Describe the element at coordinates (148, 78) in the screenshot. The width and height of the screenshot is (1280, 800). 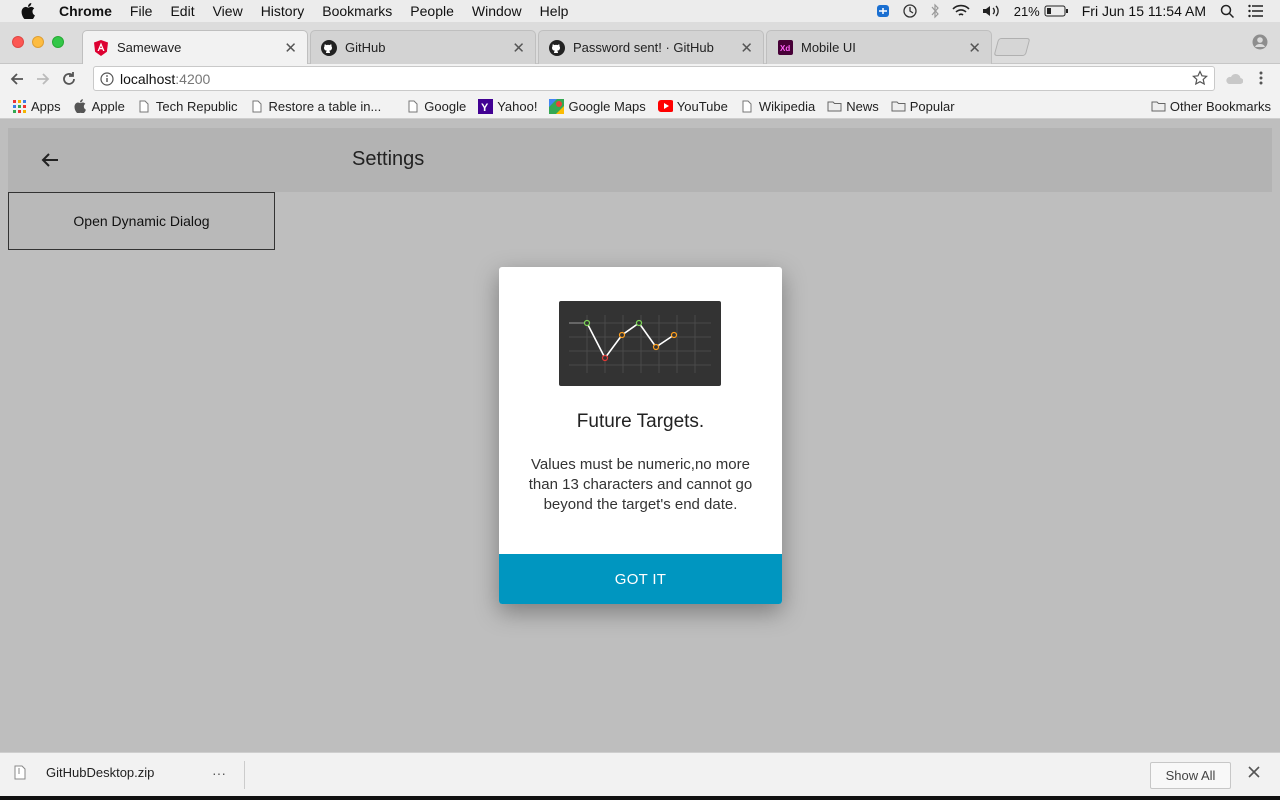
I see `url-host: localhost` at that location.